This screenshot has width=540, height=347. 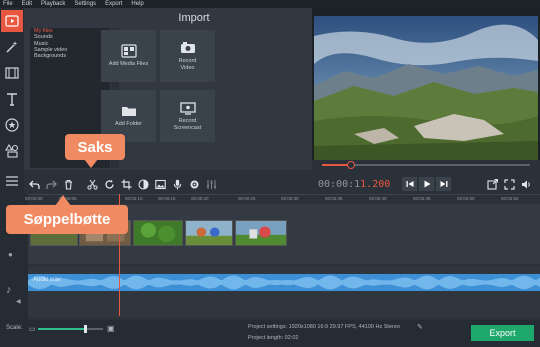 What do you see at coordinates (137, 4) in the screenshot?
I see `menu-help: Help` at bounding box center [137, 4].